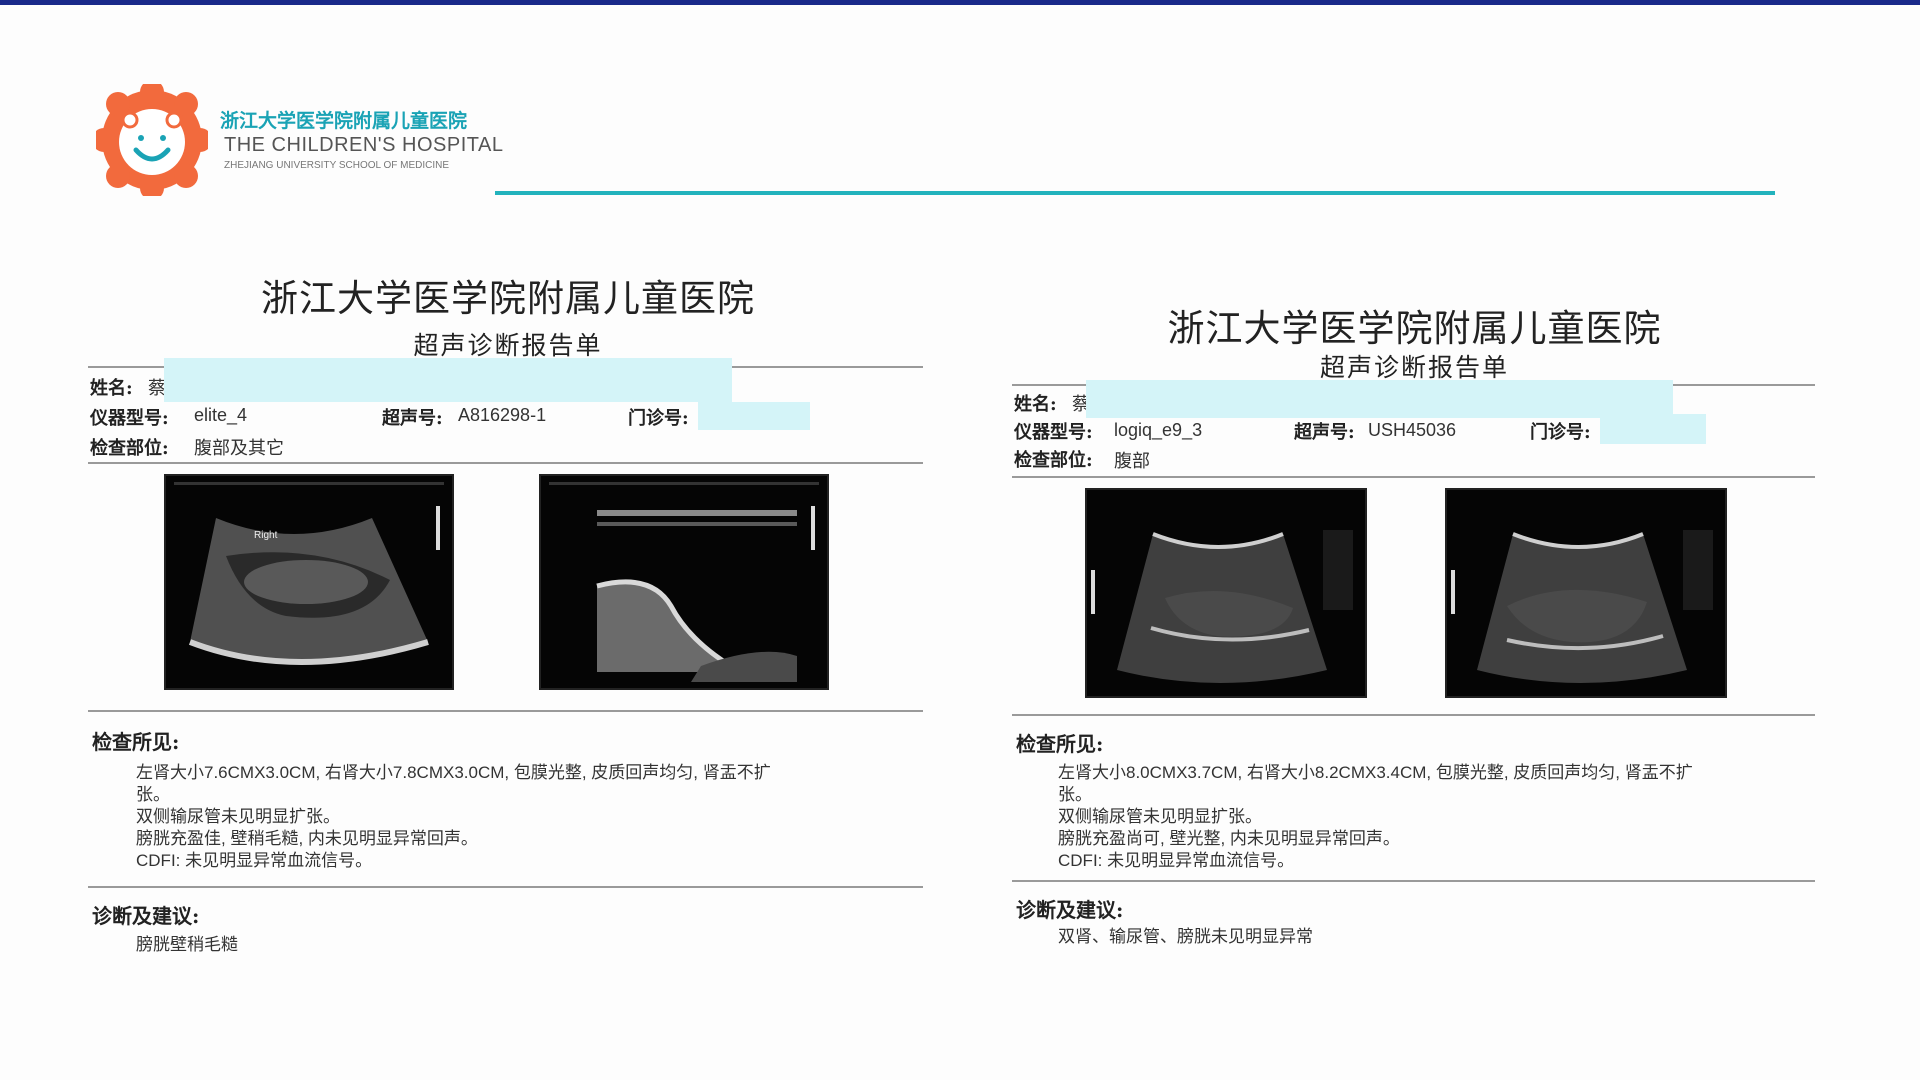 The height and width of the screenshot is (1080, 1920). Describe the element at coordinates (1412, 430) in the screenshot. I see `us-number-value: USH45036` at that location.